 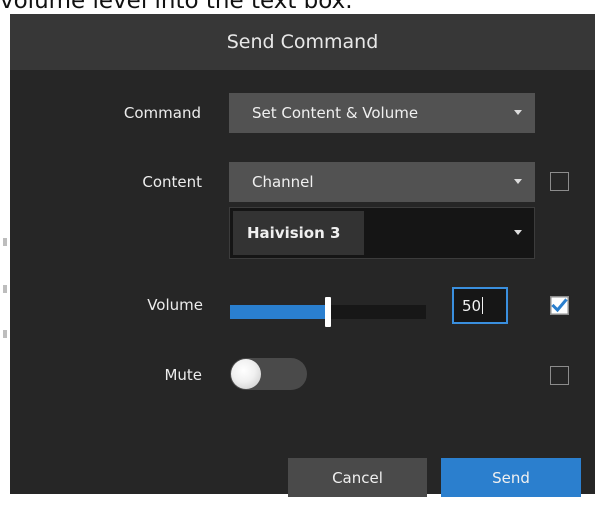 What do you see at coordinates (559, 375) in the screenshot?
I see `mute-apply-checkbox` at bounding box center [559, 375].